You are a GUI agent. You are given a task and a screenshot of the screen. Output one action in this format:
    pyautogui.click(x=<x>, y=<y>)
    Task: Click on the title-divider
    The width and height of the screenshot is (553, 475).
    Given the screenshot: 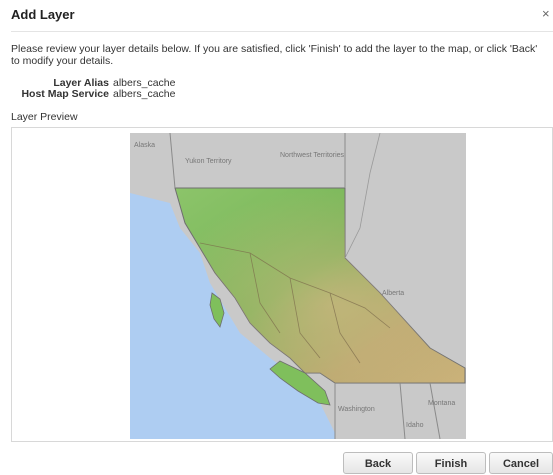 What is the action you would take?
    pyautogui.click(x=282, y=31)
    